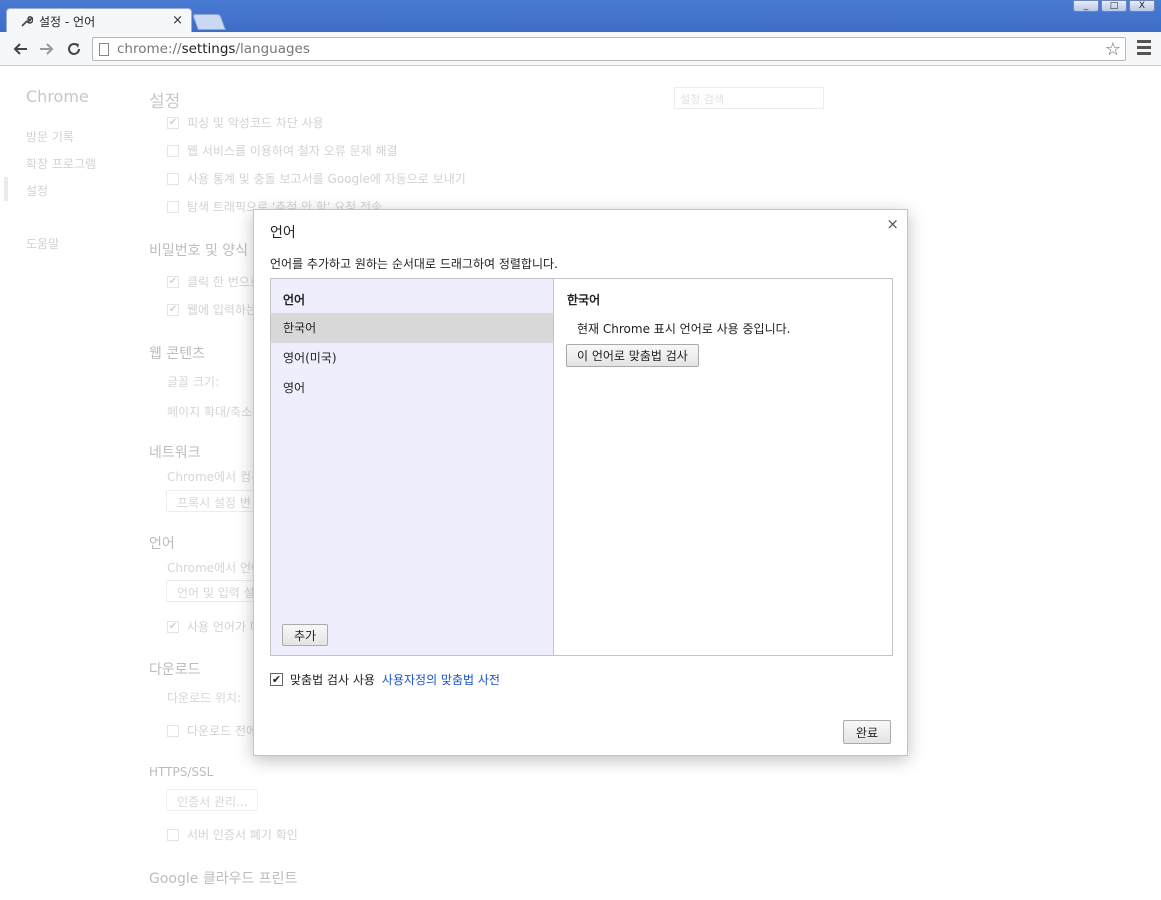  What do you see at coordinates (74, 49) in the screenshot?
I see `reload-icon` at bounding box center [74, 49].